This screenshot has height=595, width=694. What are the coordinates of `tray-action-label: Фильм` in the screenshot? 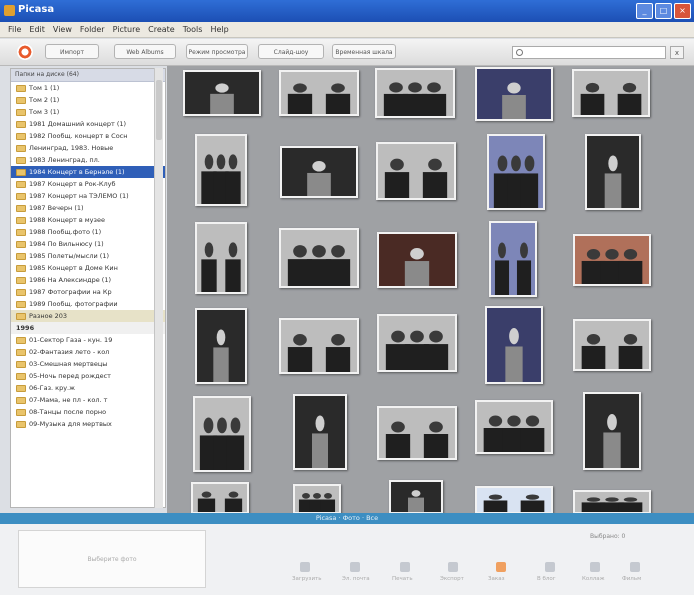 It's located at (631, 579).